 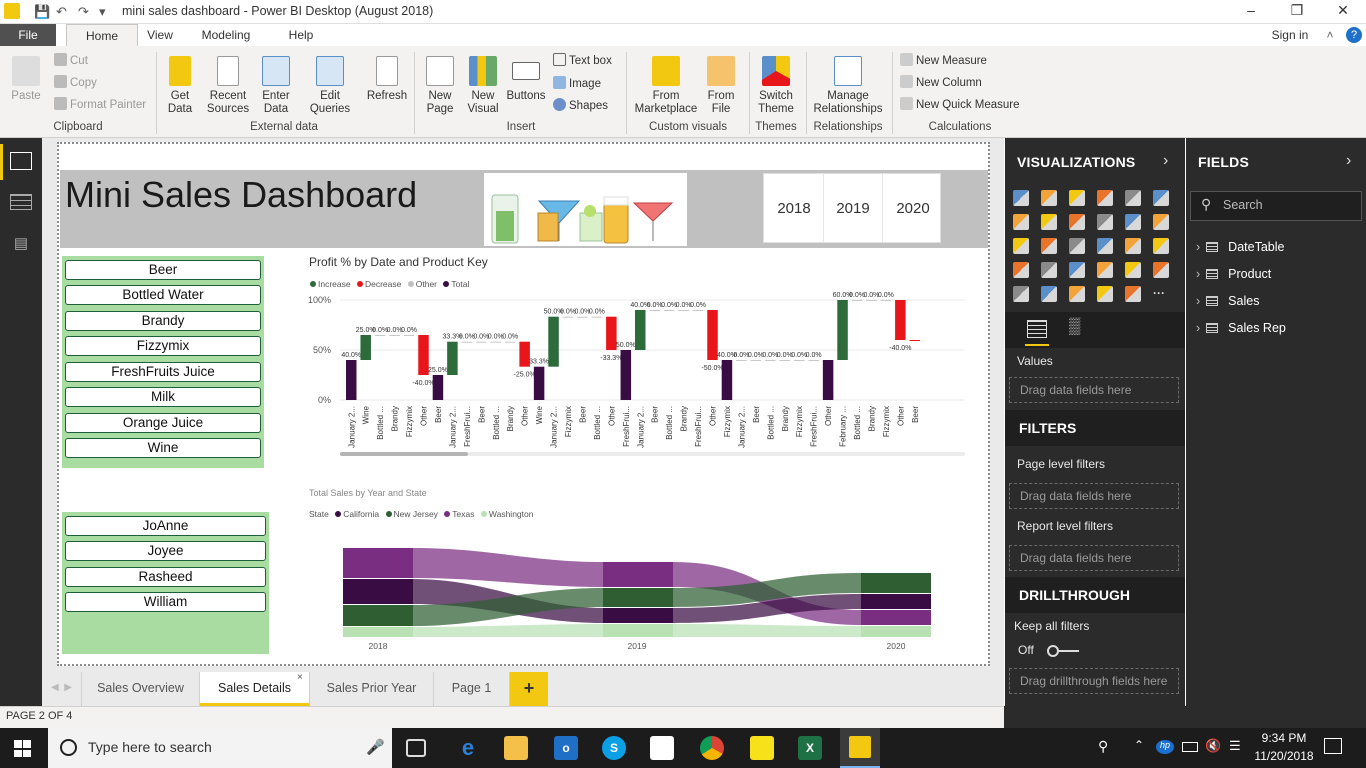 What do you see at coordinates (1077, 270) in the screenshot?
I see `gauge-visual-icon` at bounding box center [1077, 270].